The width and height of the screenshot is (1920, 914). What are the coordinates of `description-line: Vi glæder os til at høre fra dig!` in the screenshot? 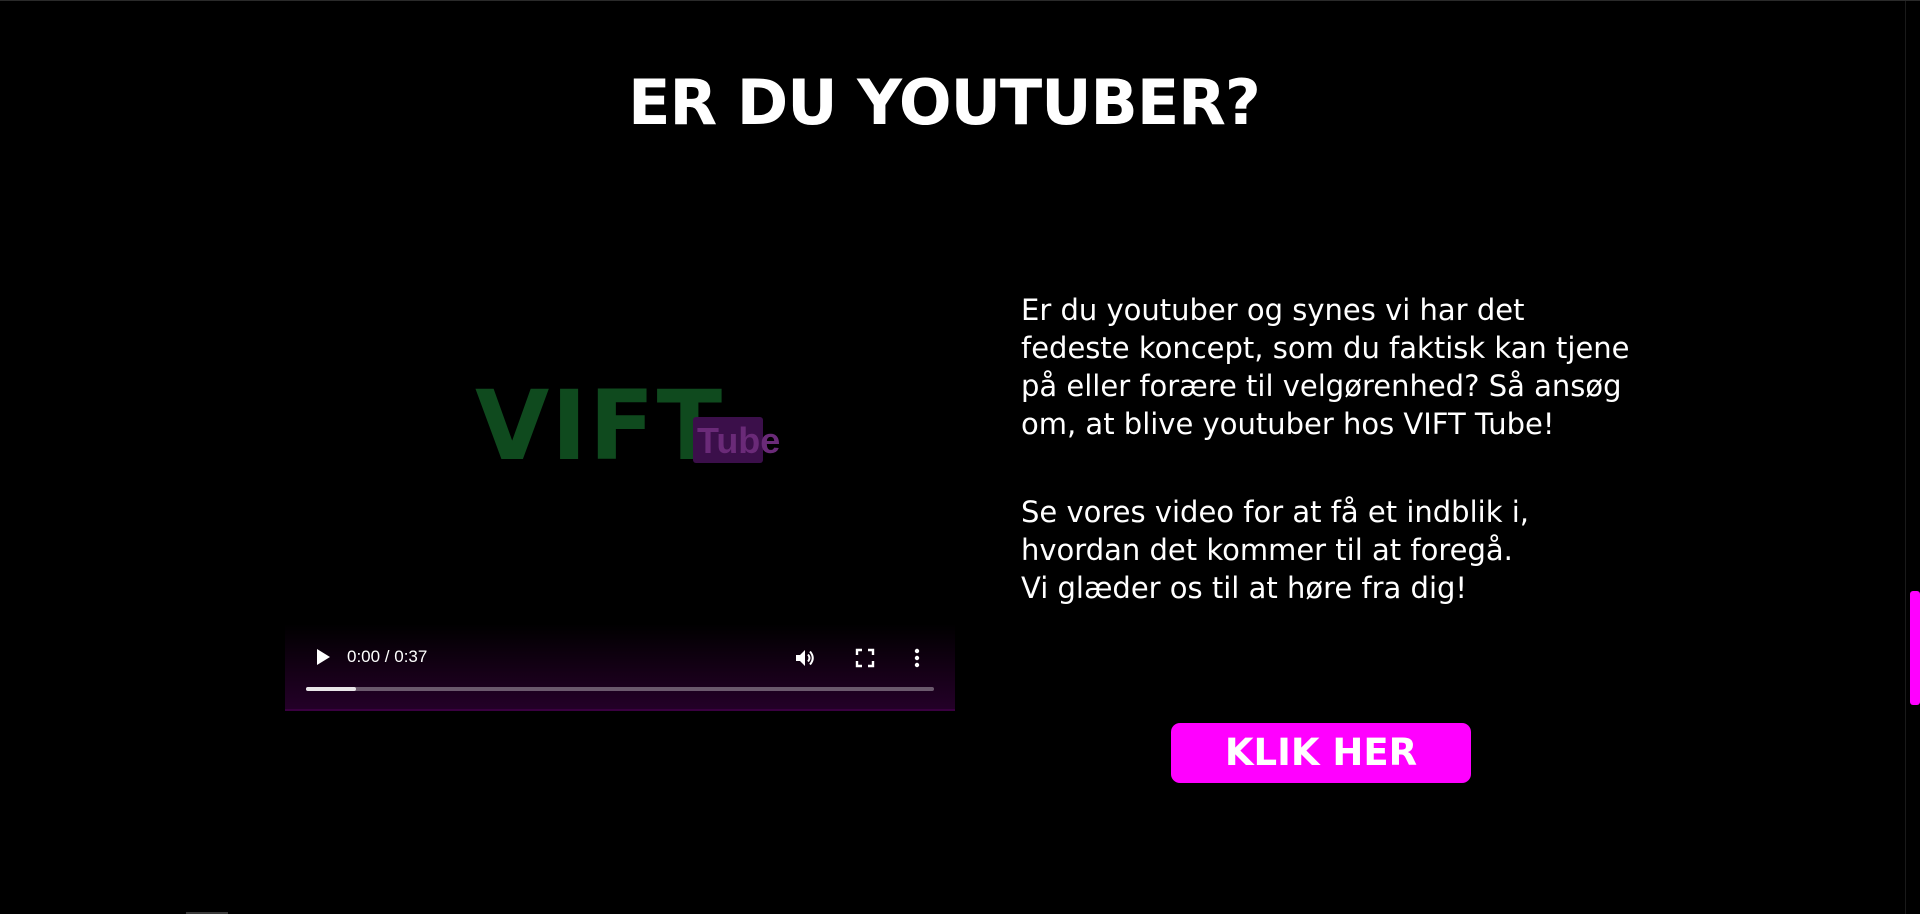 It's located at (1244, 588).